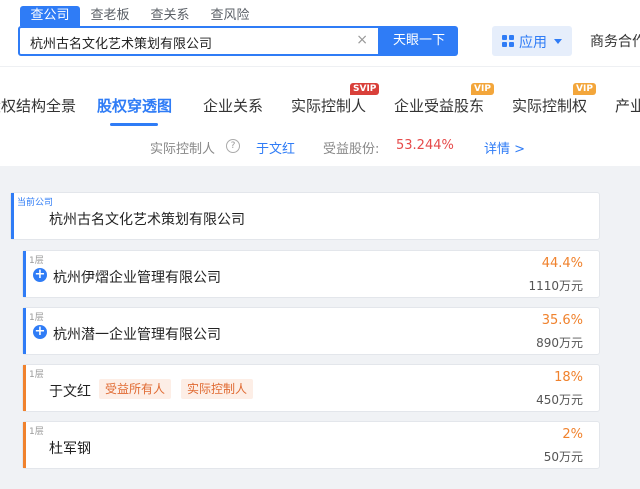  Describe the element at coordinates (549, 105) in the screenshot. I see `tab-control-rights: 实际控制权` at that location.